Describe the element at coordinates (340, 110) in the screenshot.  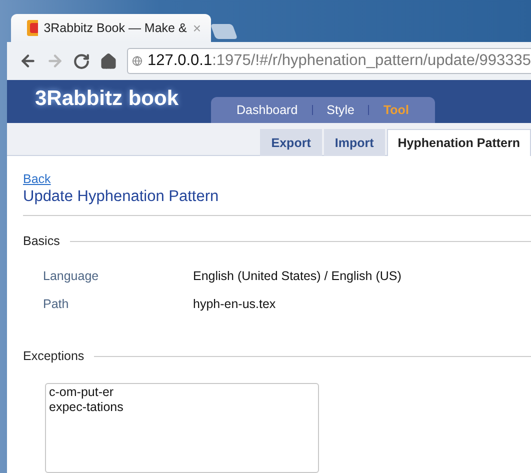
I see `nav-tab: Style` at that location.